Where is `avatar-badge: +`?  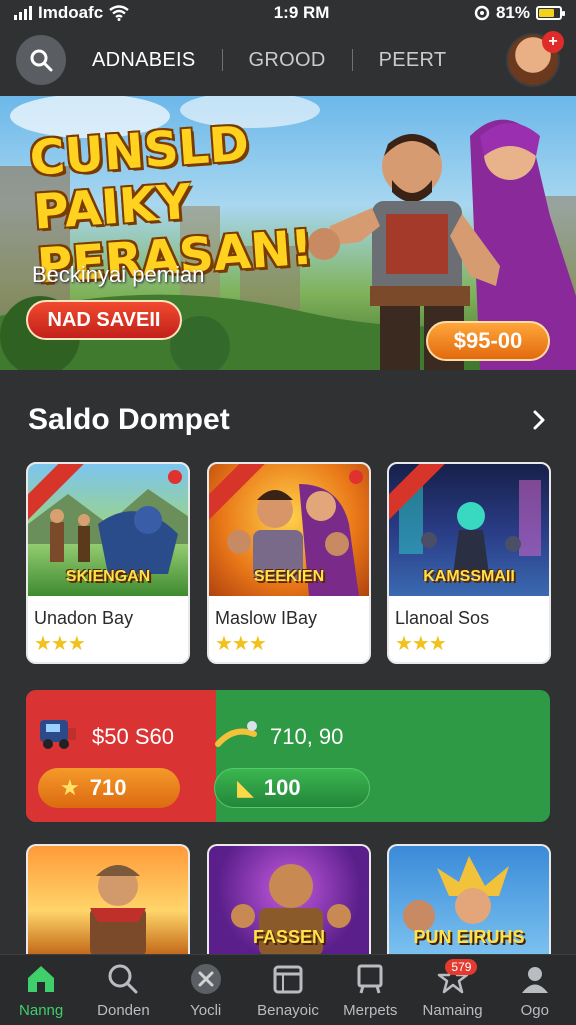 avatar-badge: + is located at coordinates (553, 42).